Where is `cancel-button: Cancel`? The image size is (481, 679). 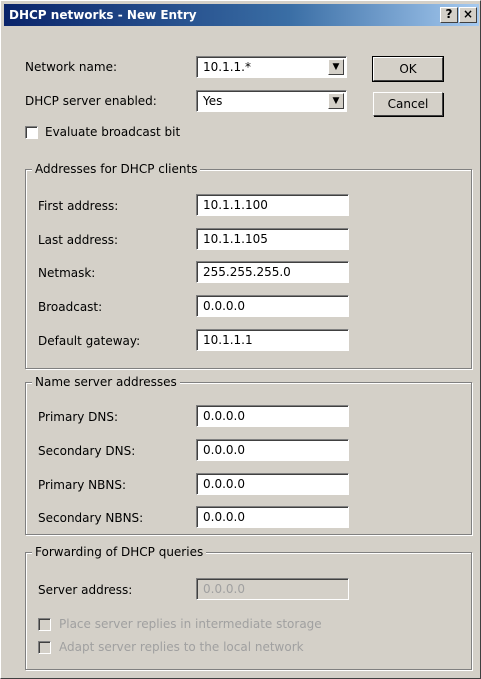 cancel-button: Cancel is located at coordinates (408, 104).